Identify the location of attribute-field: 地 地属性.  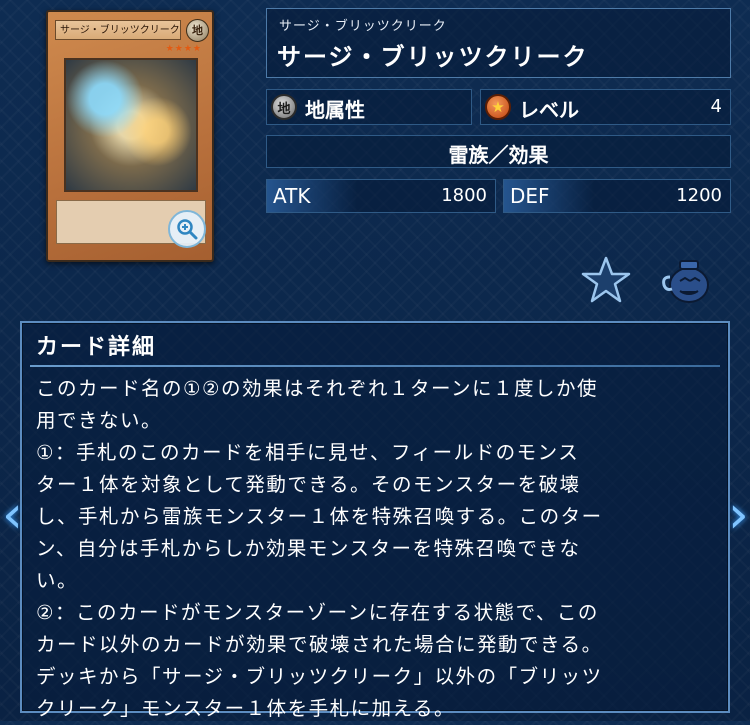
(369, 107).